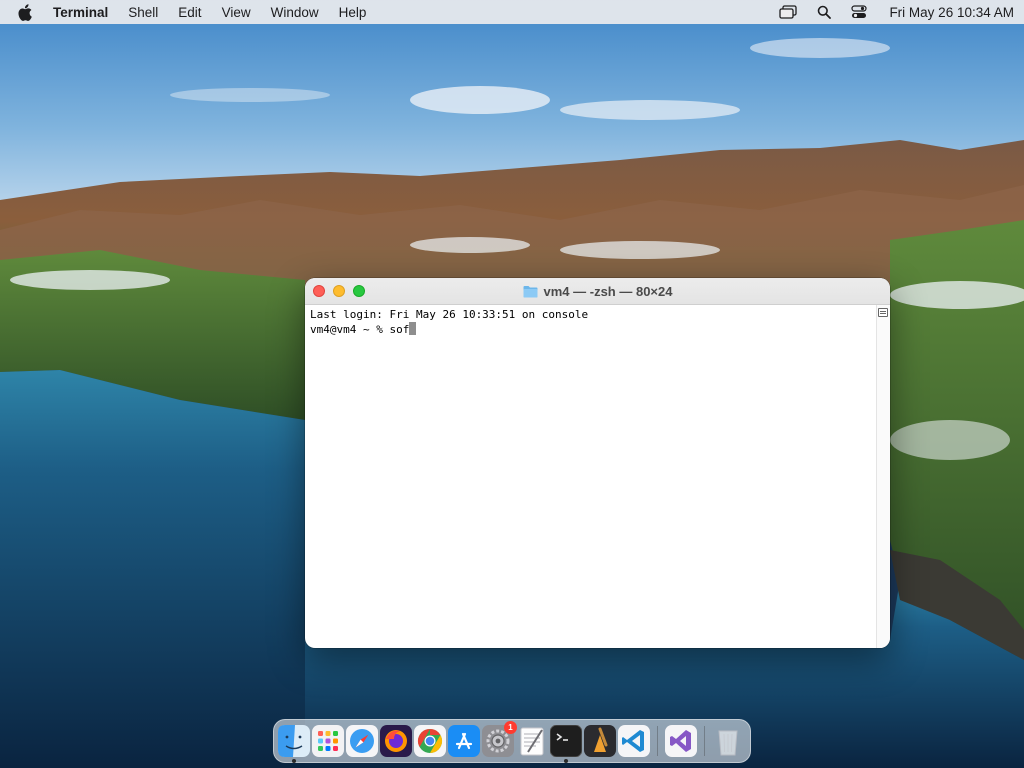 The width and height of the screenshot is (1024, 768). I want to click on dock-item-trash, so click(728, 741).